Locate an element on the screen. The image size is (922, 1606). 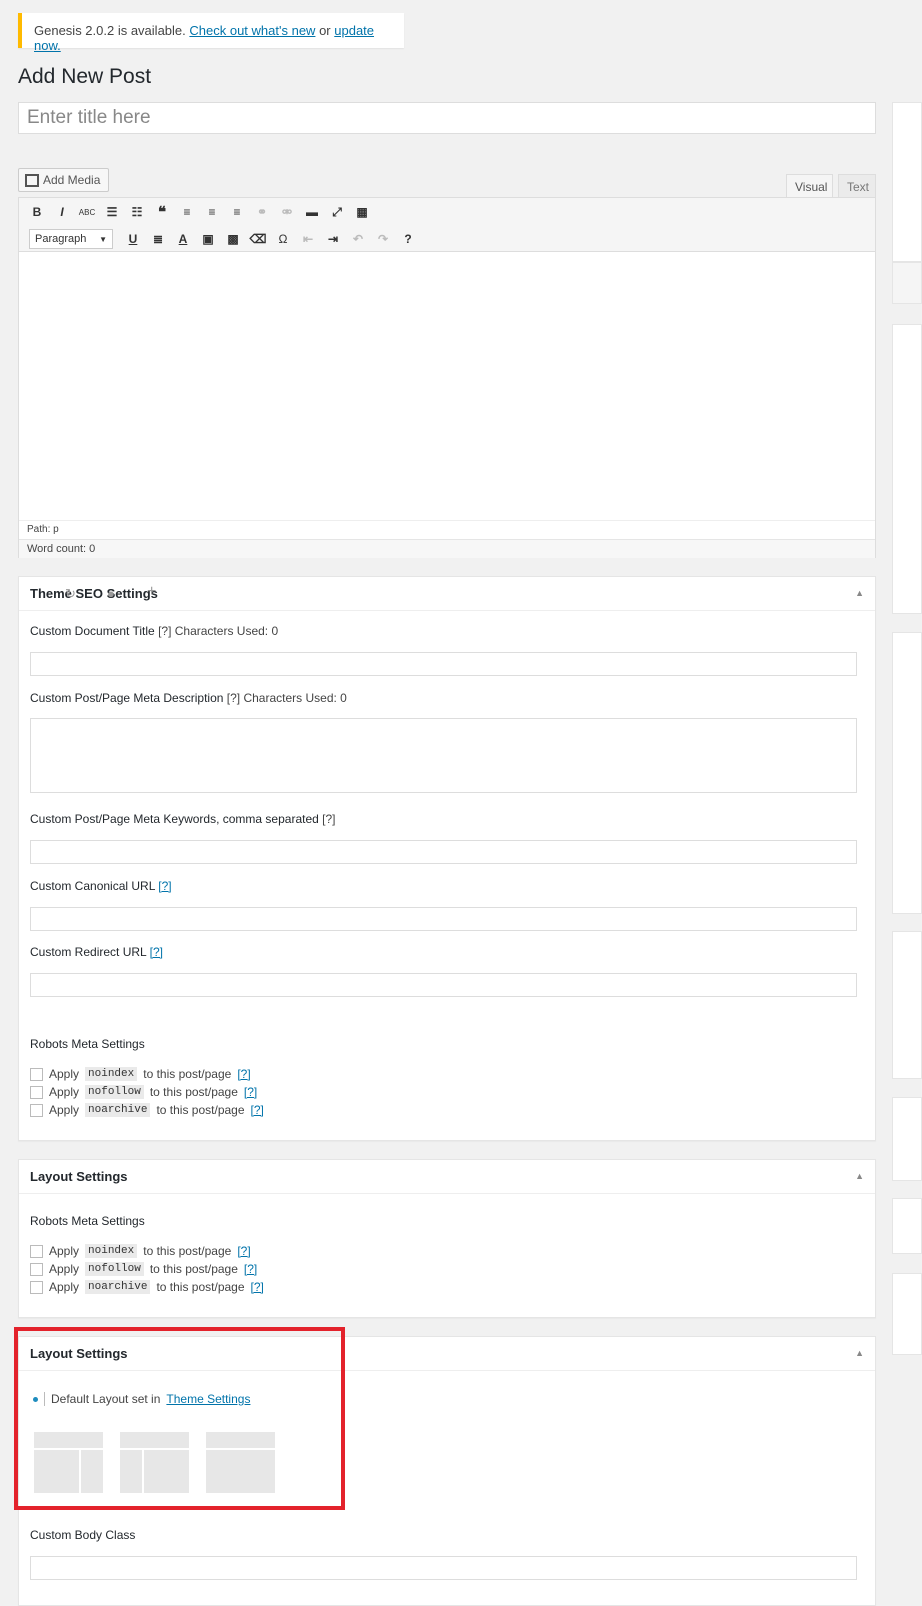
layout-noindex-checkbox is located at coordinates (36, 1251).